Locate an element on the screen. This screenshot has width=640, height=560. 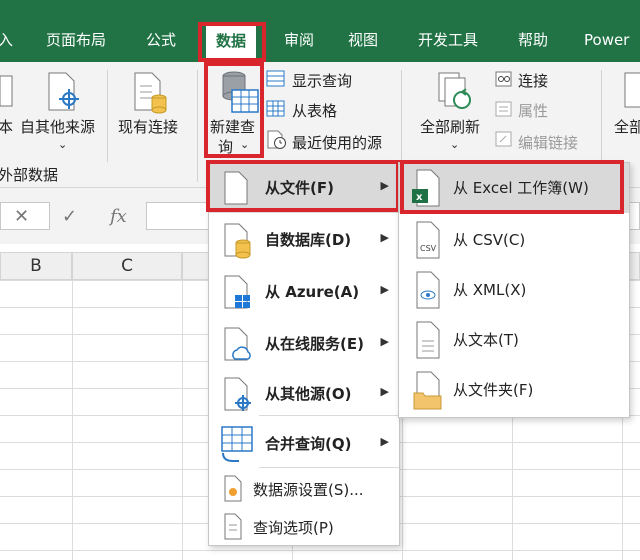
menu-item-label: 从文本(T) is located at coordinates (486, 340).